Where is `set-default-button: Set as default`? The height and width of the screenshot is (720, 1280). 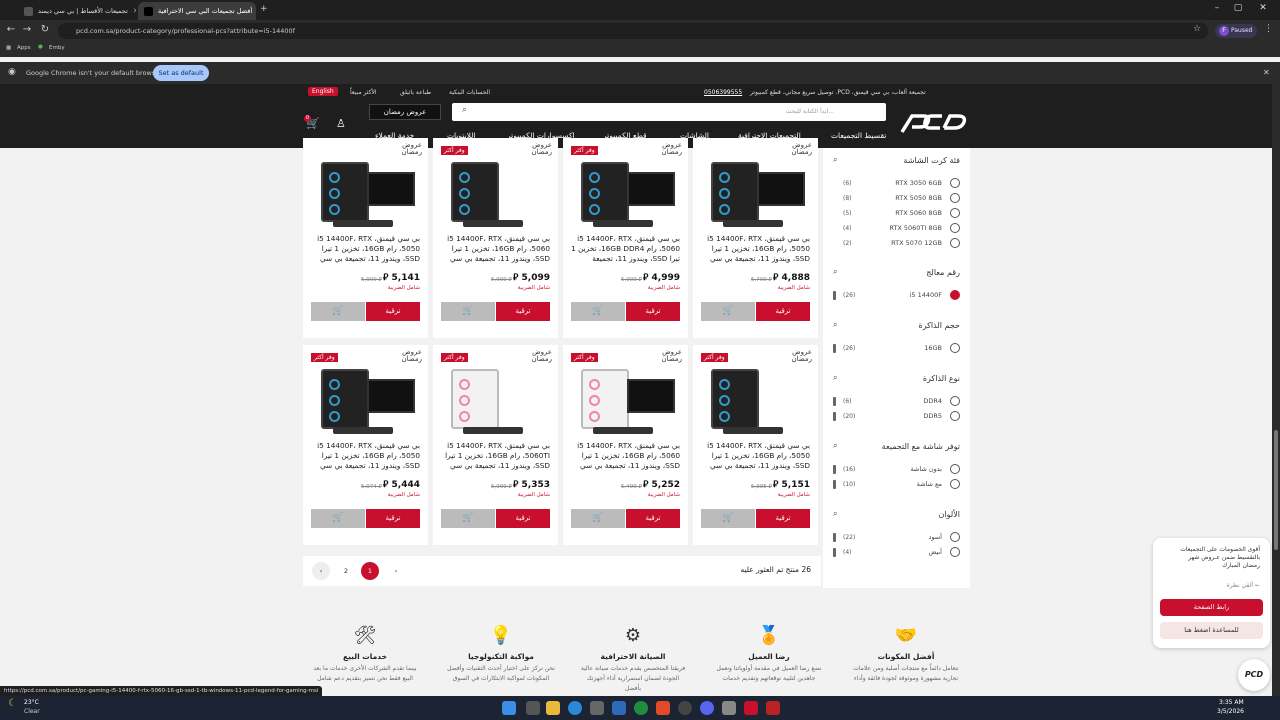 set-default-button: Set as default is located at coordinates (181, 73).